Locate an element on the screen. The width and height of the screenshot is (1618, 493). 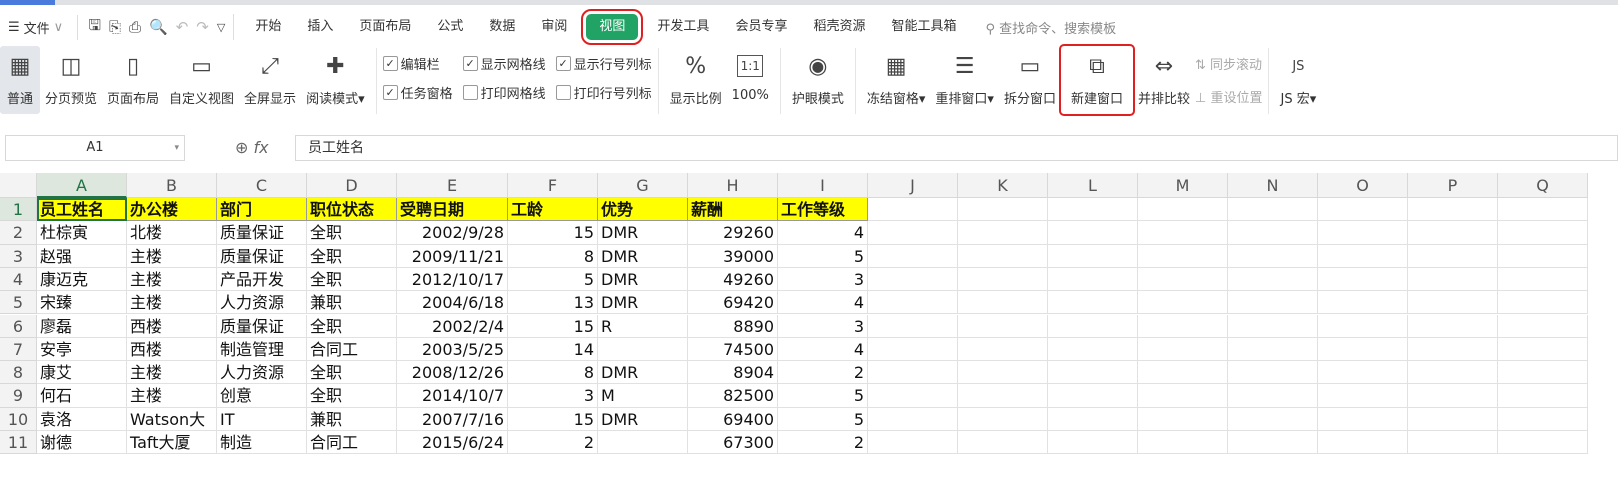
column-header: E is located at coordinates (452, 185).